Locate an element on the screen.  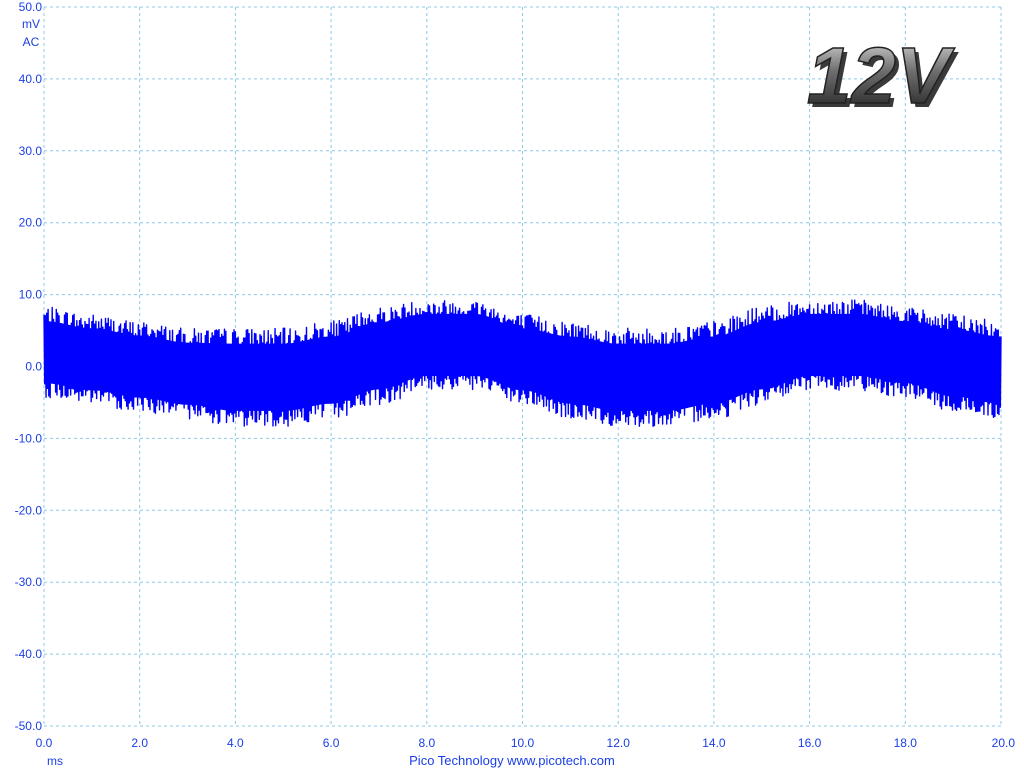
x-unit-label: ms is located at coordinates (55, 761).